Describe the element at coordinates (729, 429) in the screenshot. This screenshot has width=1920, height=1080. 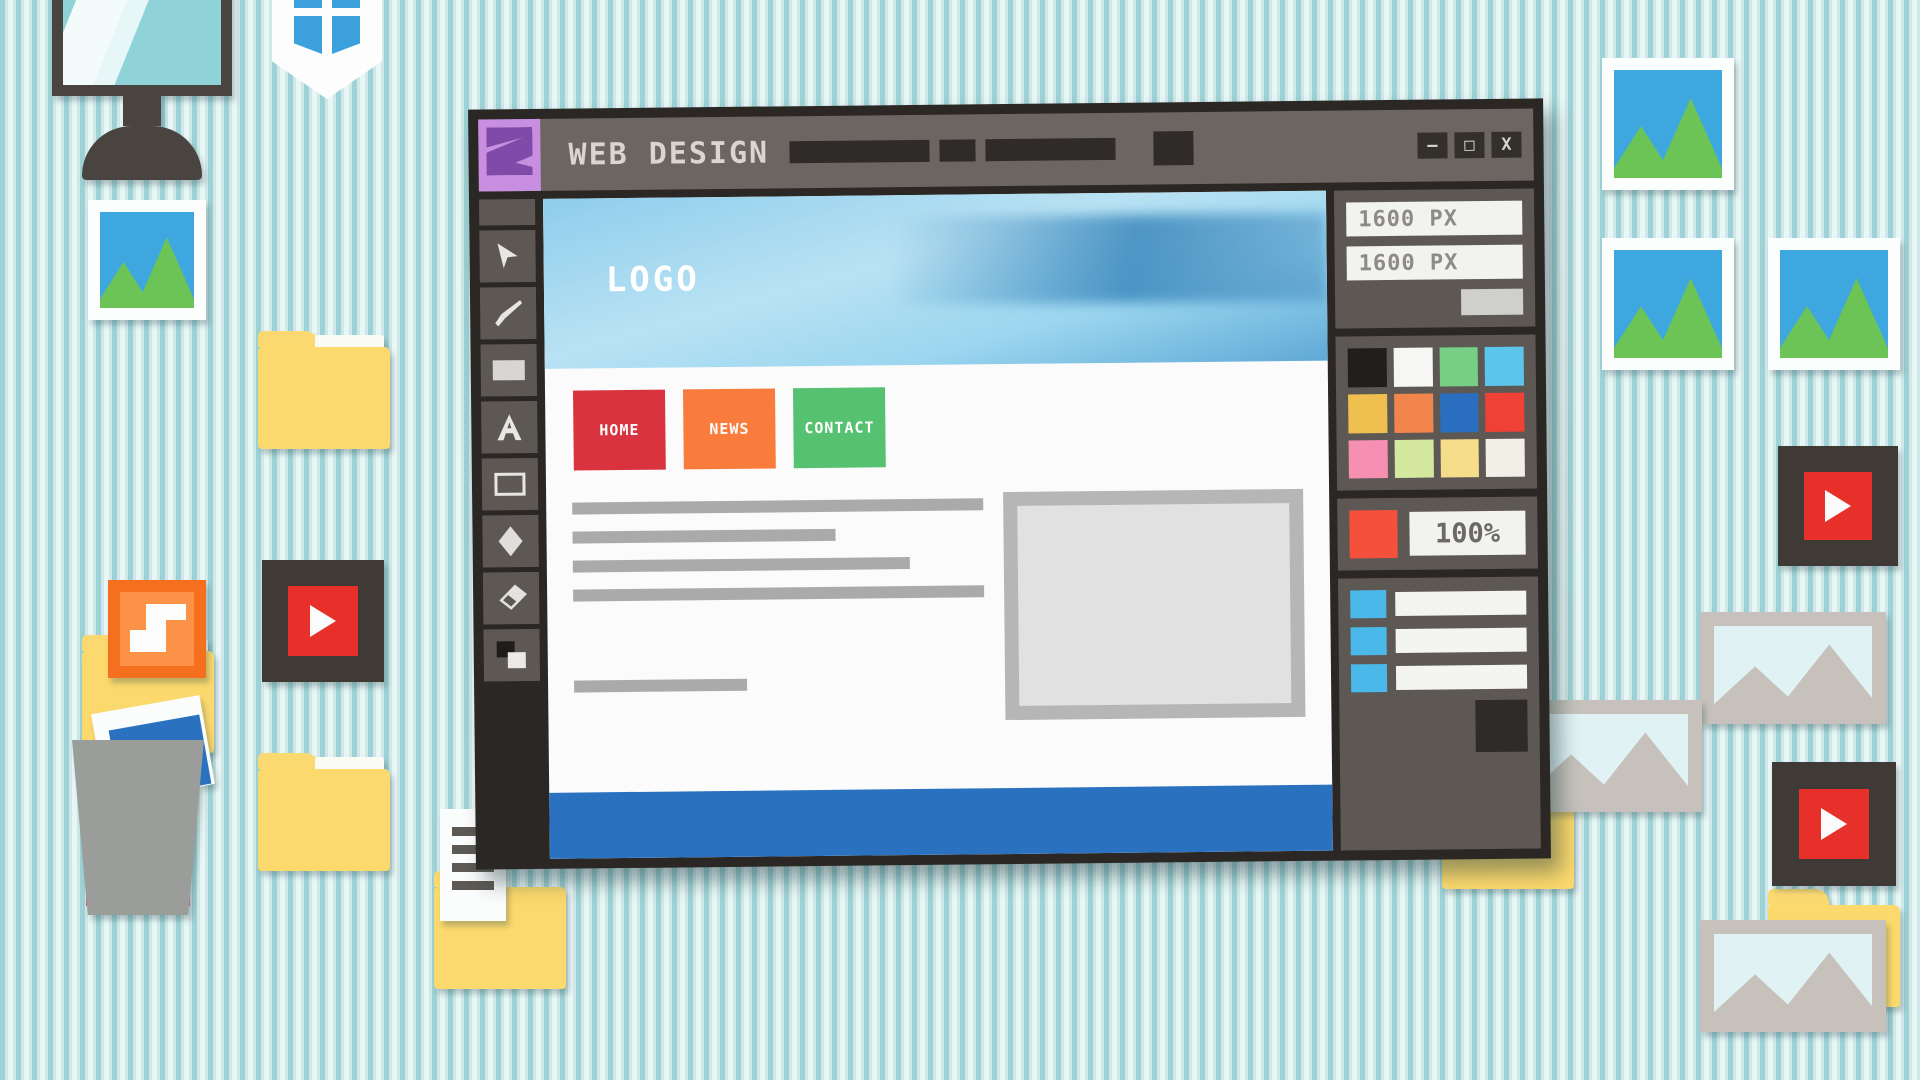
I see `nav-button-news: NEWS` at that location.